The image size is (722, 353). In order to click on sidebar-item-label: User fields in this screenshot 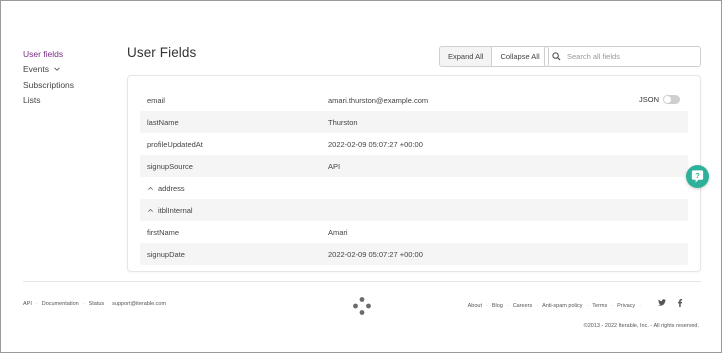, I will do `click(43, 53)`.